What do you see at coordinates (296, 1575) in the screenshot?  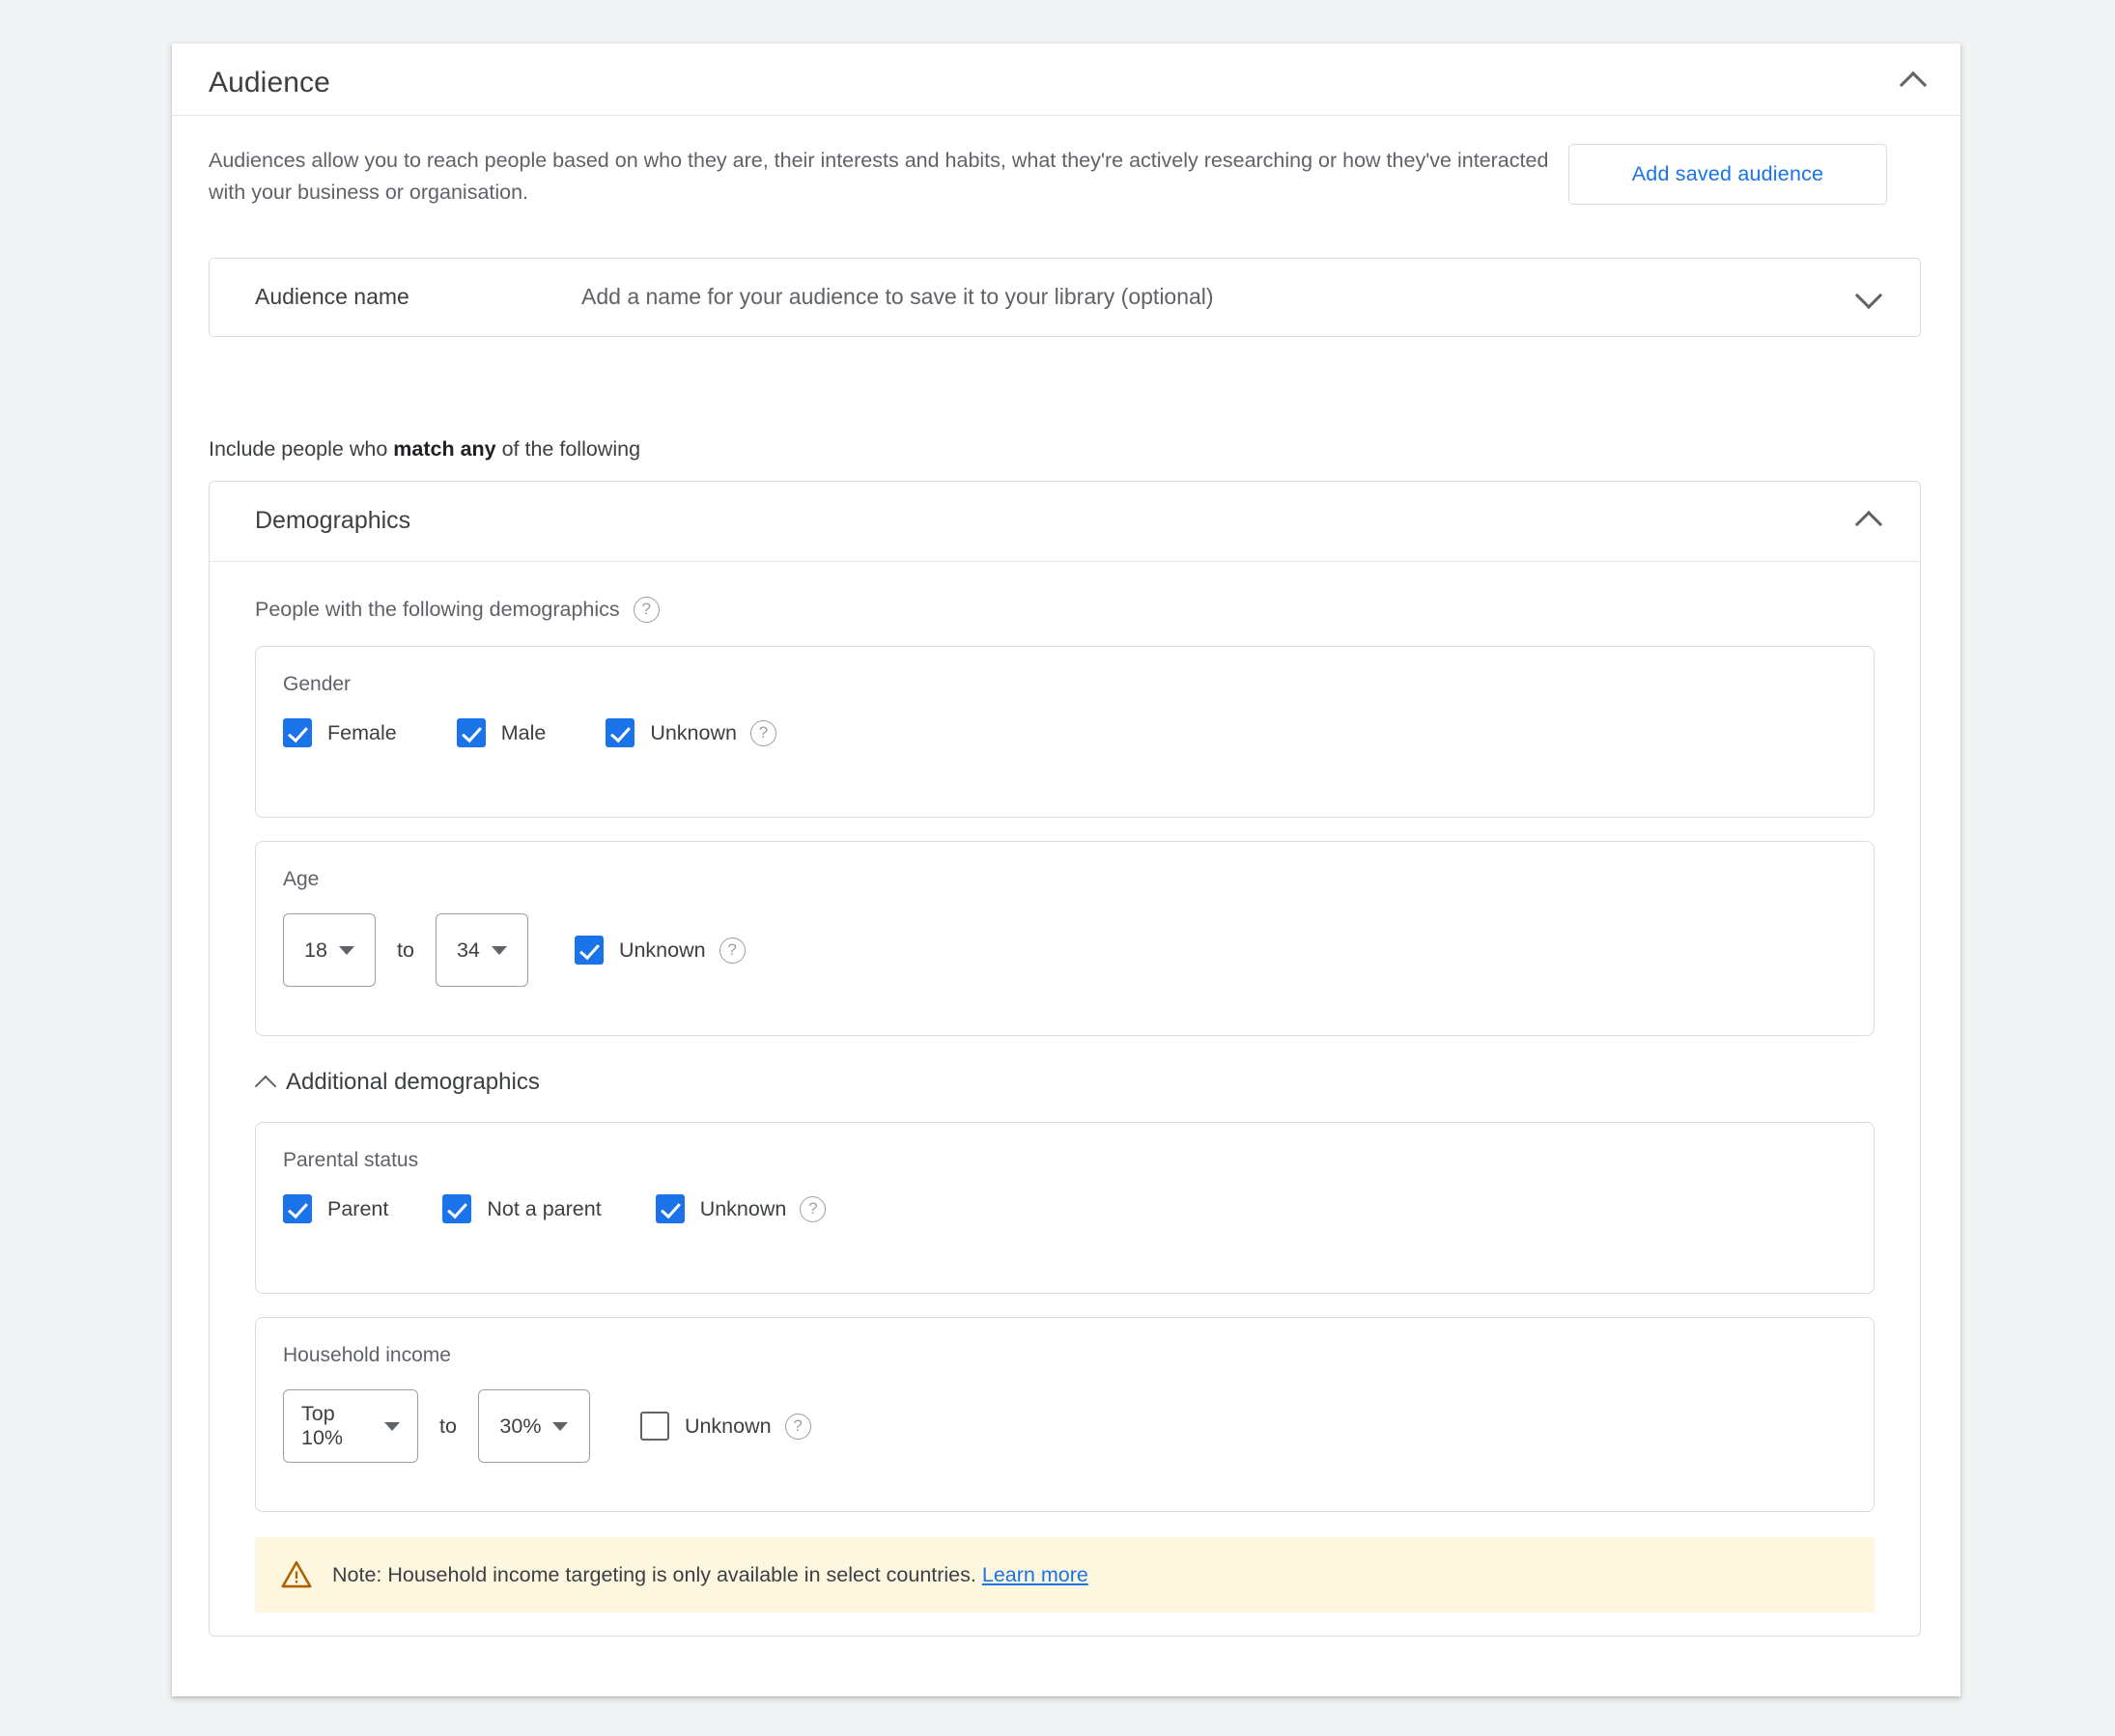 I see `warning-triangle-icon` at bounding box center [296, 1575].